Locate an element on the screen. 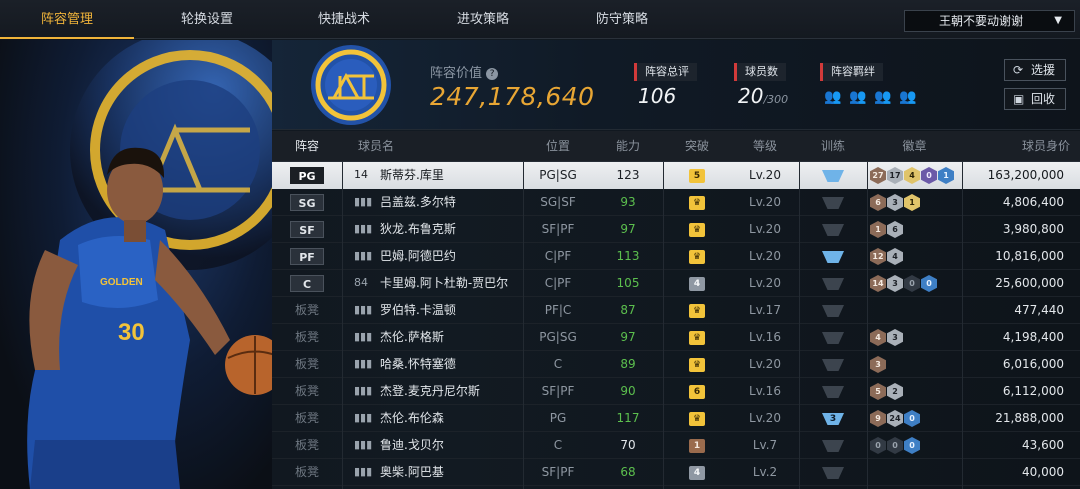 The width and height of the screenshot is (1080, 489). col-rating: 能力 is located at coordinates (628, 146).